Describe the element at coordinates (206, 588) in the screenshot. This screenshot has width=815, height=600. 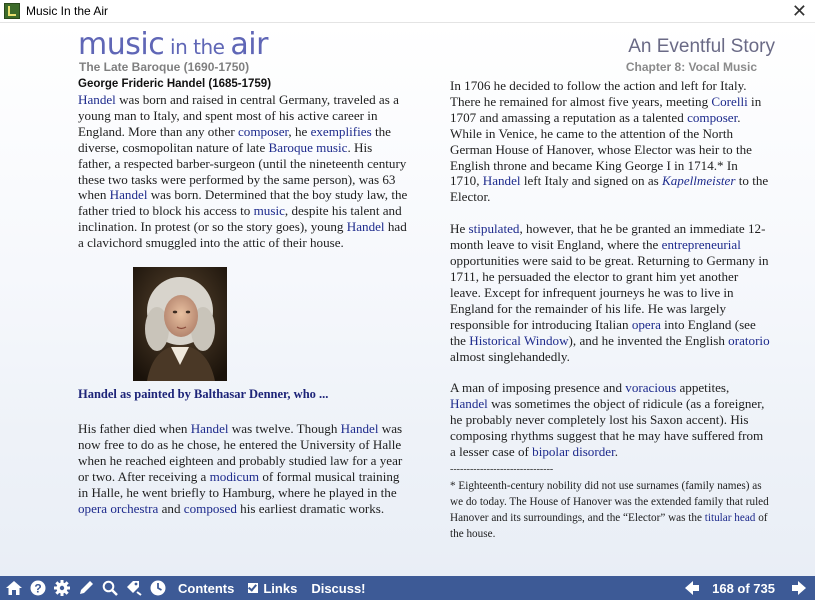
I see `contents-button: Contents` at that location.